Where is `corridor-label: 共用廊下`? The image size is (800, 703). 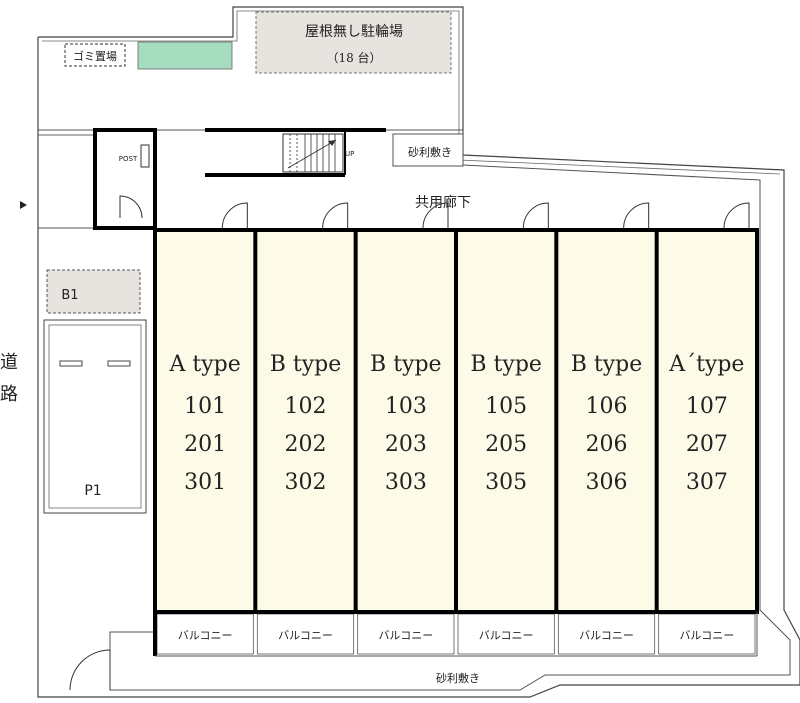
corridor-label: 共用廊下 is located at coordinates (443, 202).